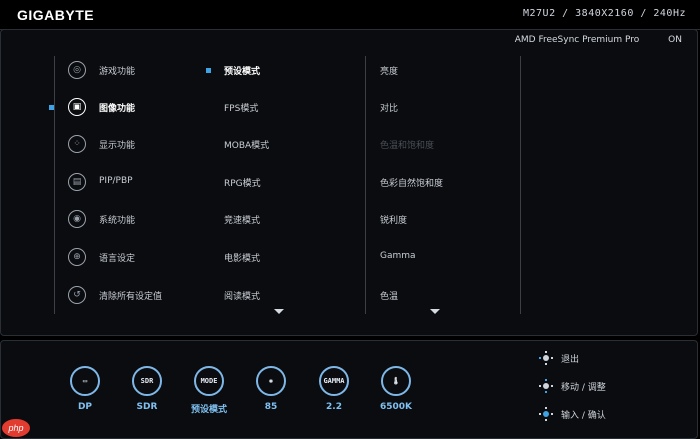 This screenshot has height=439, width=700. I want to click on main-menu-item: 清除所有设定值, so click(130, 295).